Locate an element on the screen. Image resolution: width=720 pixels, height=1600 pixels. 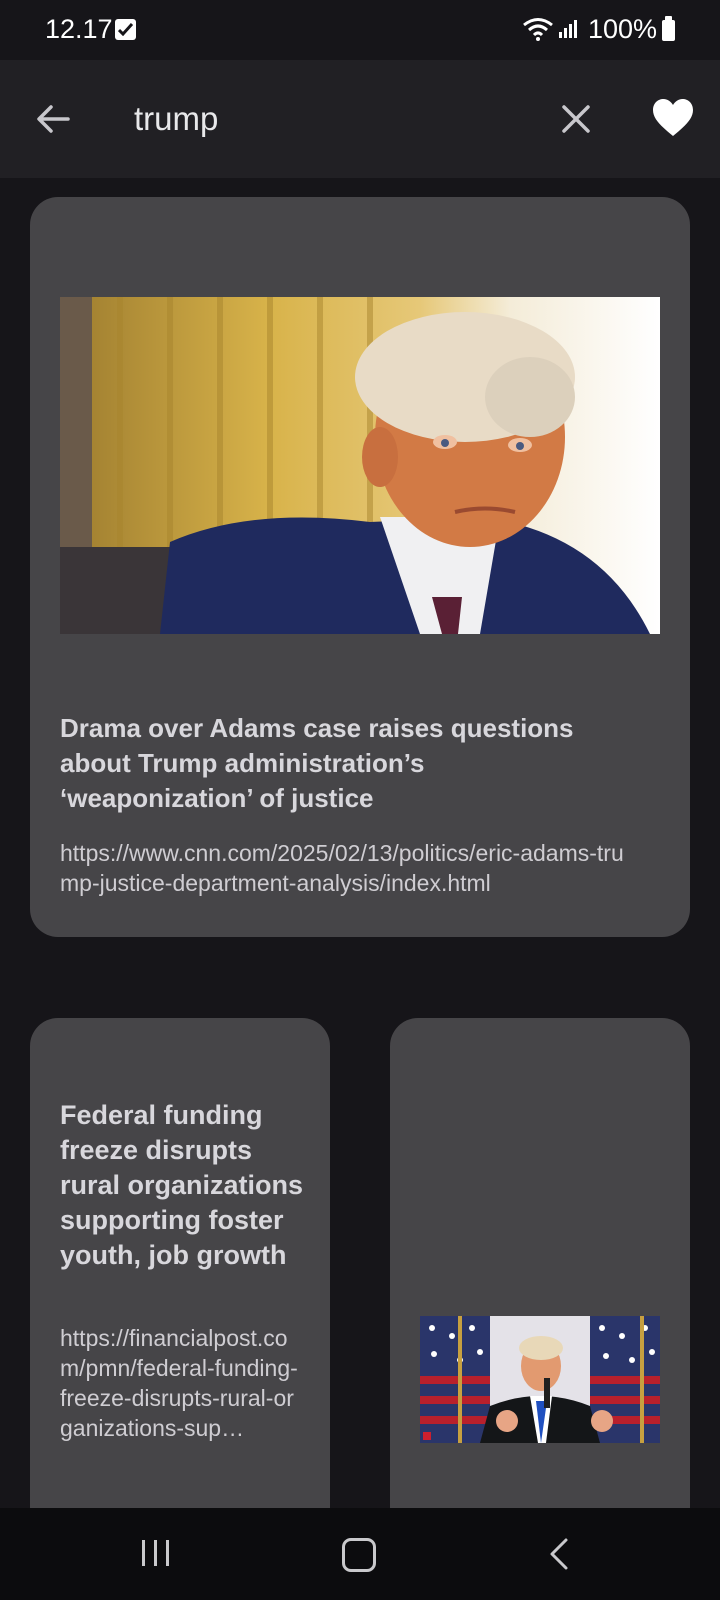
heart-icon is located at coordinates (673, 118).